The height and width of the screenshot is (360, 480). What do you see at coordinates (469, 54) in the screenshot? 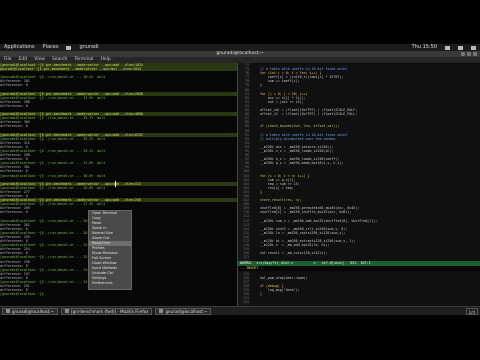
I see `maximize-button` at bounding box center [469, 54].